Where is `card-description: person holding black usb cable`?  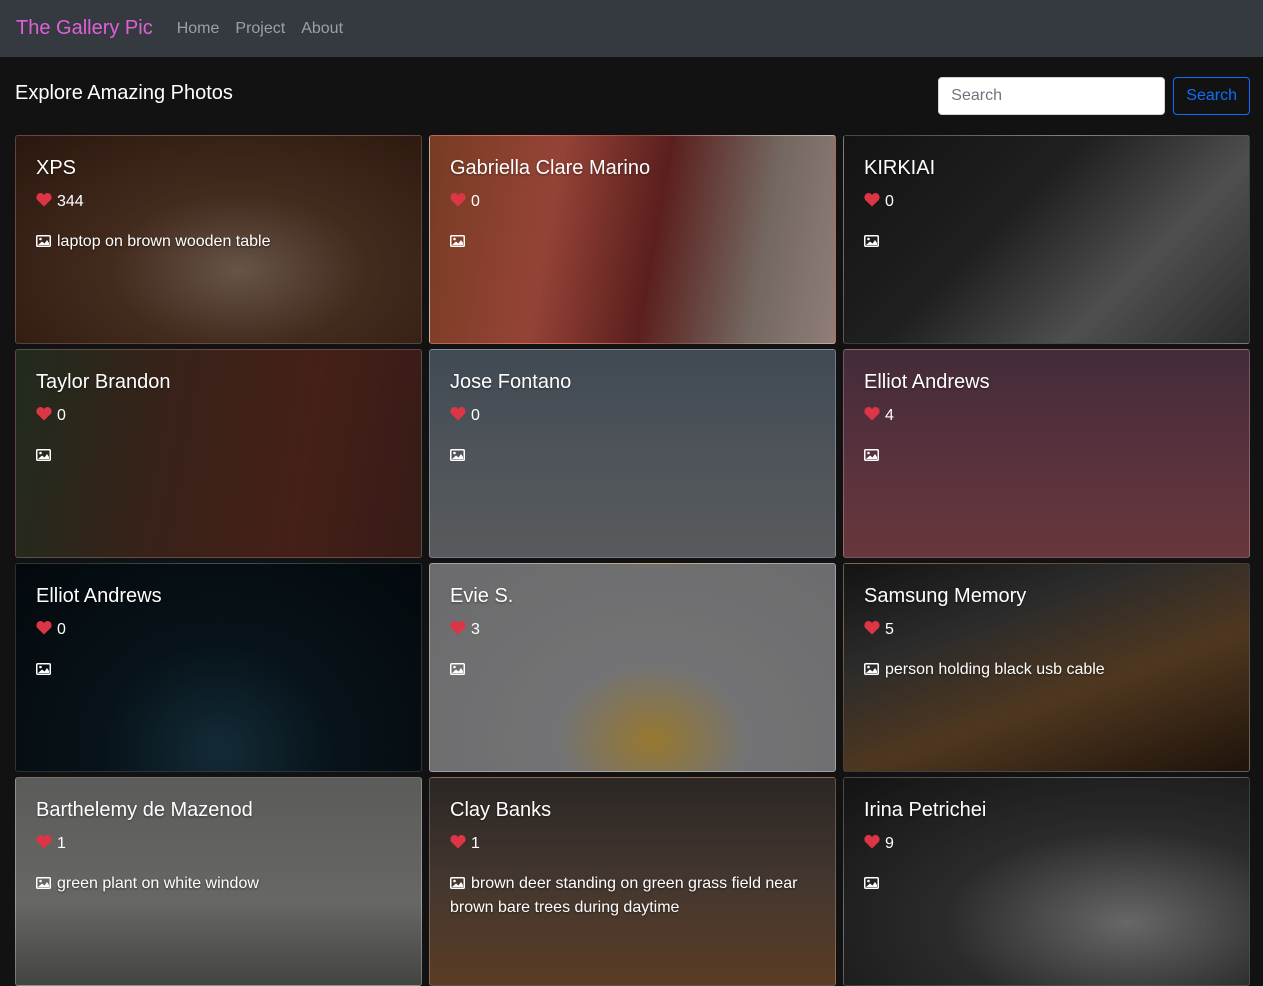 card-description: person holding black usb cable is located at coordinates (1046, 670).